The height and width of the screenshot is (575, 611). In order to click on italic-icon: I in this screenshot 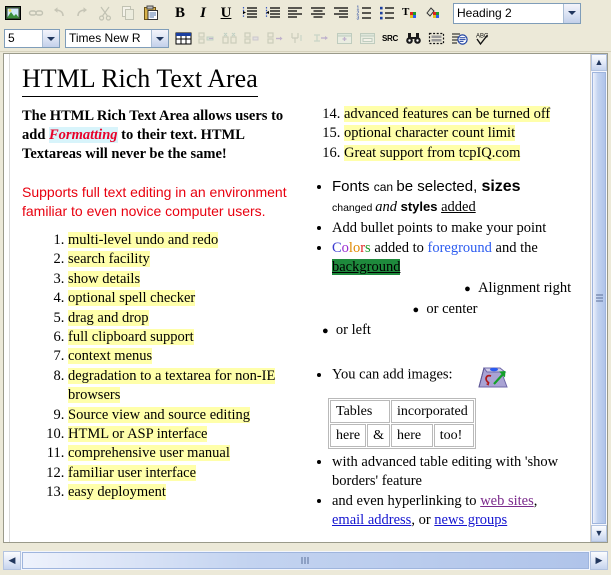, I will do `click(203, 13)`.